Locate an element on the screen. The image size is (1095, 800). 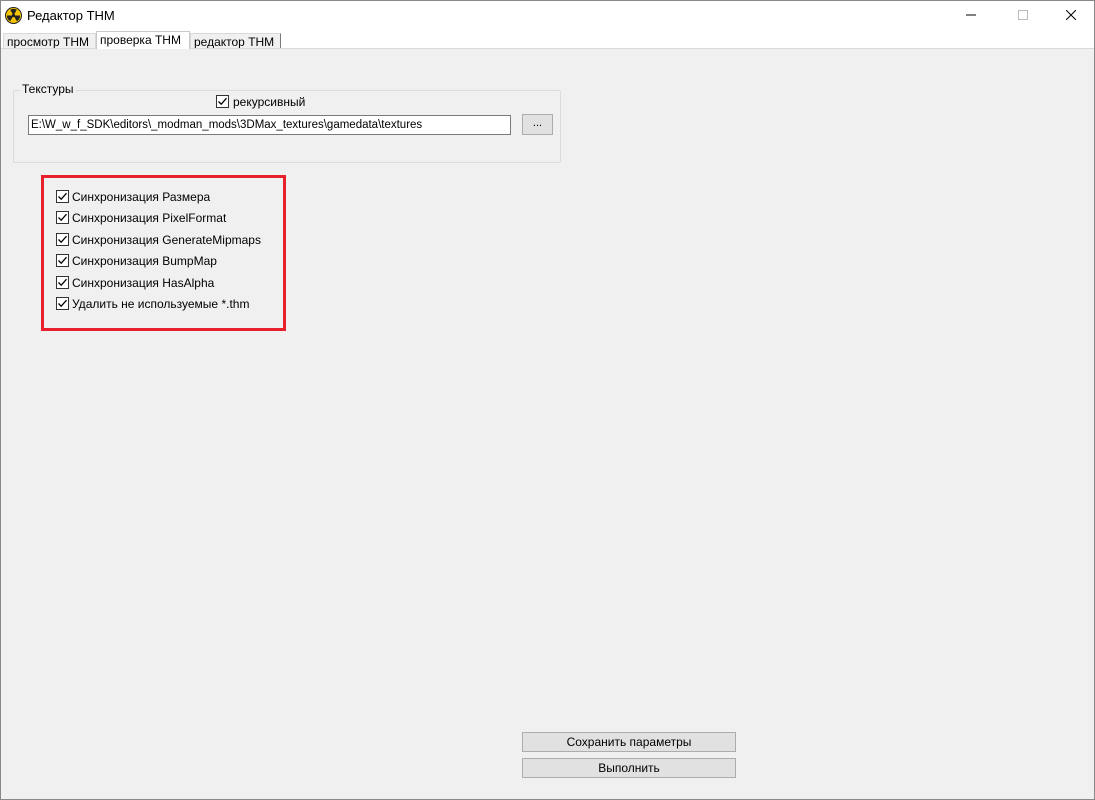
sync-mipmaps-label: Синхронизация GenerateMipmaps is located at coordinates (166, 240).